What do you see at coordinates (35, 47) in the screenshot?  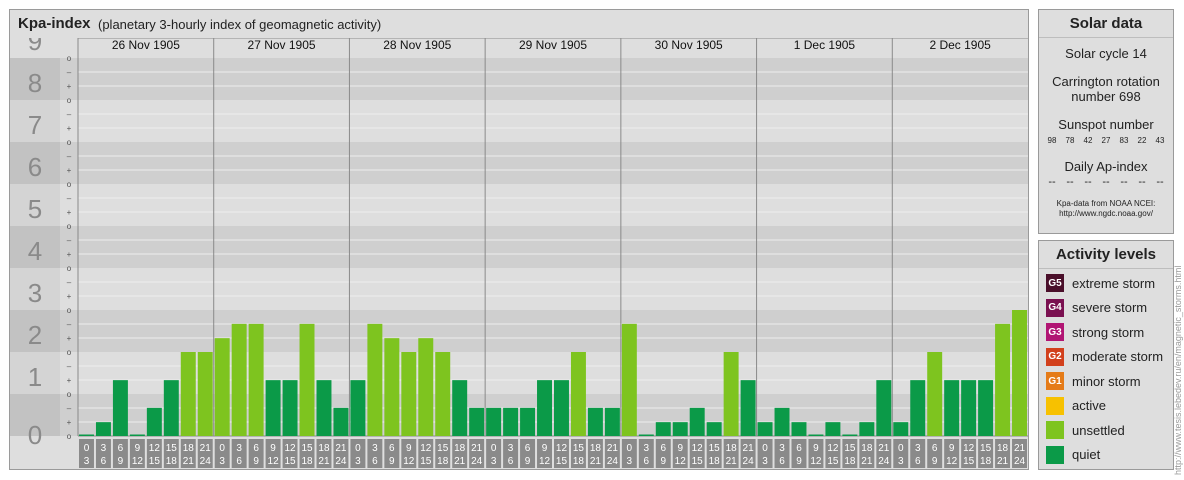 I see `y-tick-label: 9` at bounding box center [35, 47].